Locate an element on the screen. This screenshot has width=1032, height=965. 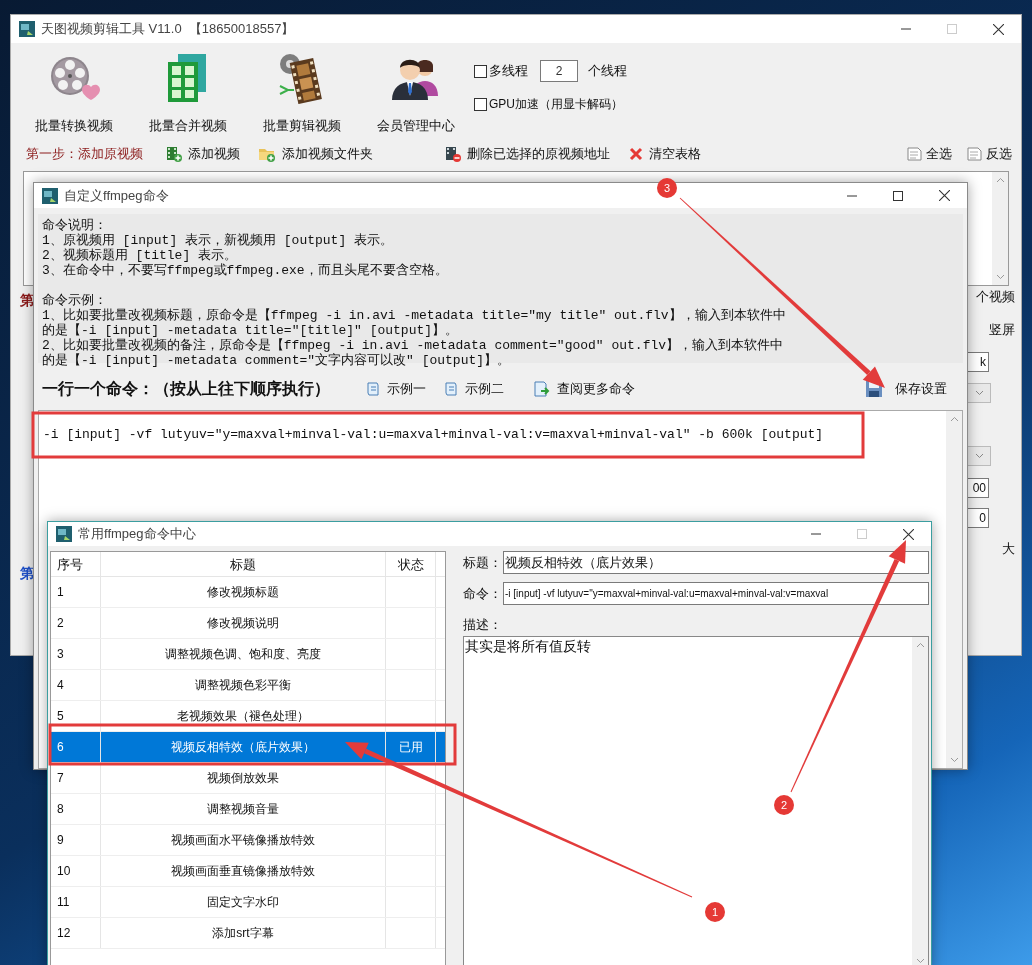
toolbar-button: 反选 is located at coordinates (992, 154).